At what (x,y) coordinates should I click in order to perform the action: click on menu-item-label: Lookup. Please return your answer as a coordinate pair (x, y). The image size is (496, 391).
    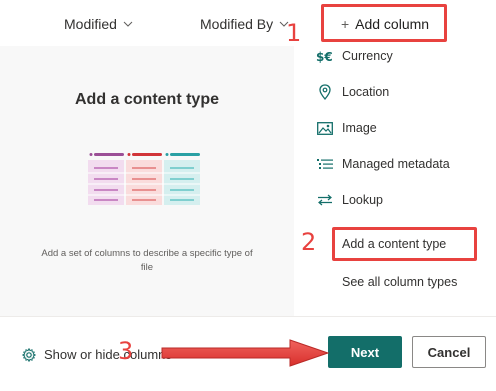
    Looking at the image, I should click on (363, 200).